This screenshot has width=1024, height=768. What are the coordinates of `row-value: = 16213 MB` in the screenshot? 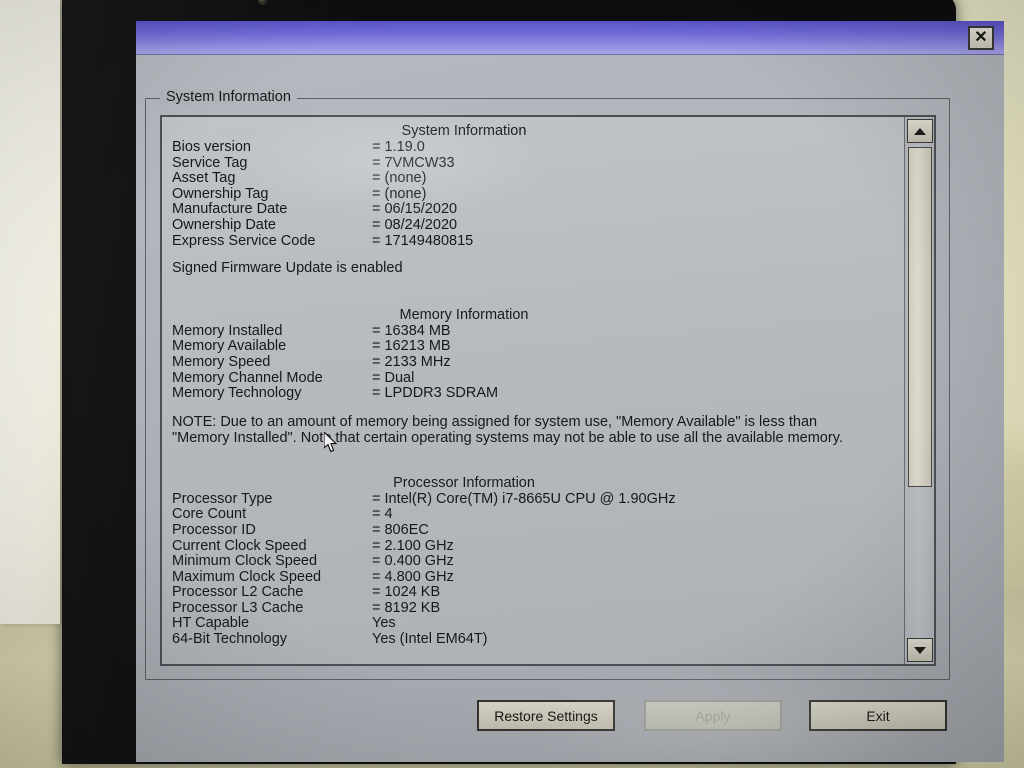 It's located at (411, 346).